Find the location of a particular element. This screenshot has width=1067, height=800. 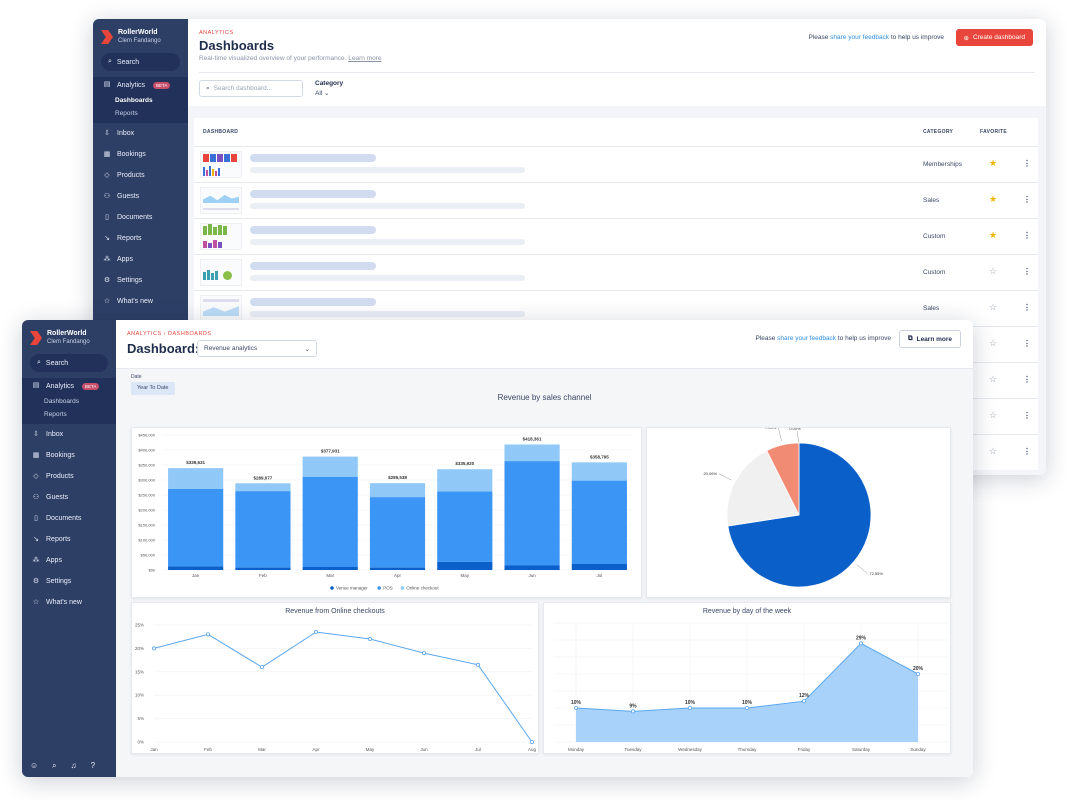

table-row: Custom ★ ⋮ is located at coordinates (616, 236).